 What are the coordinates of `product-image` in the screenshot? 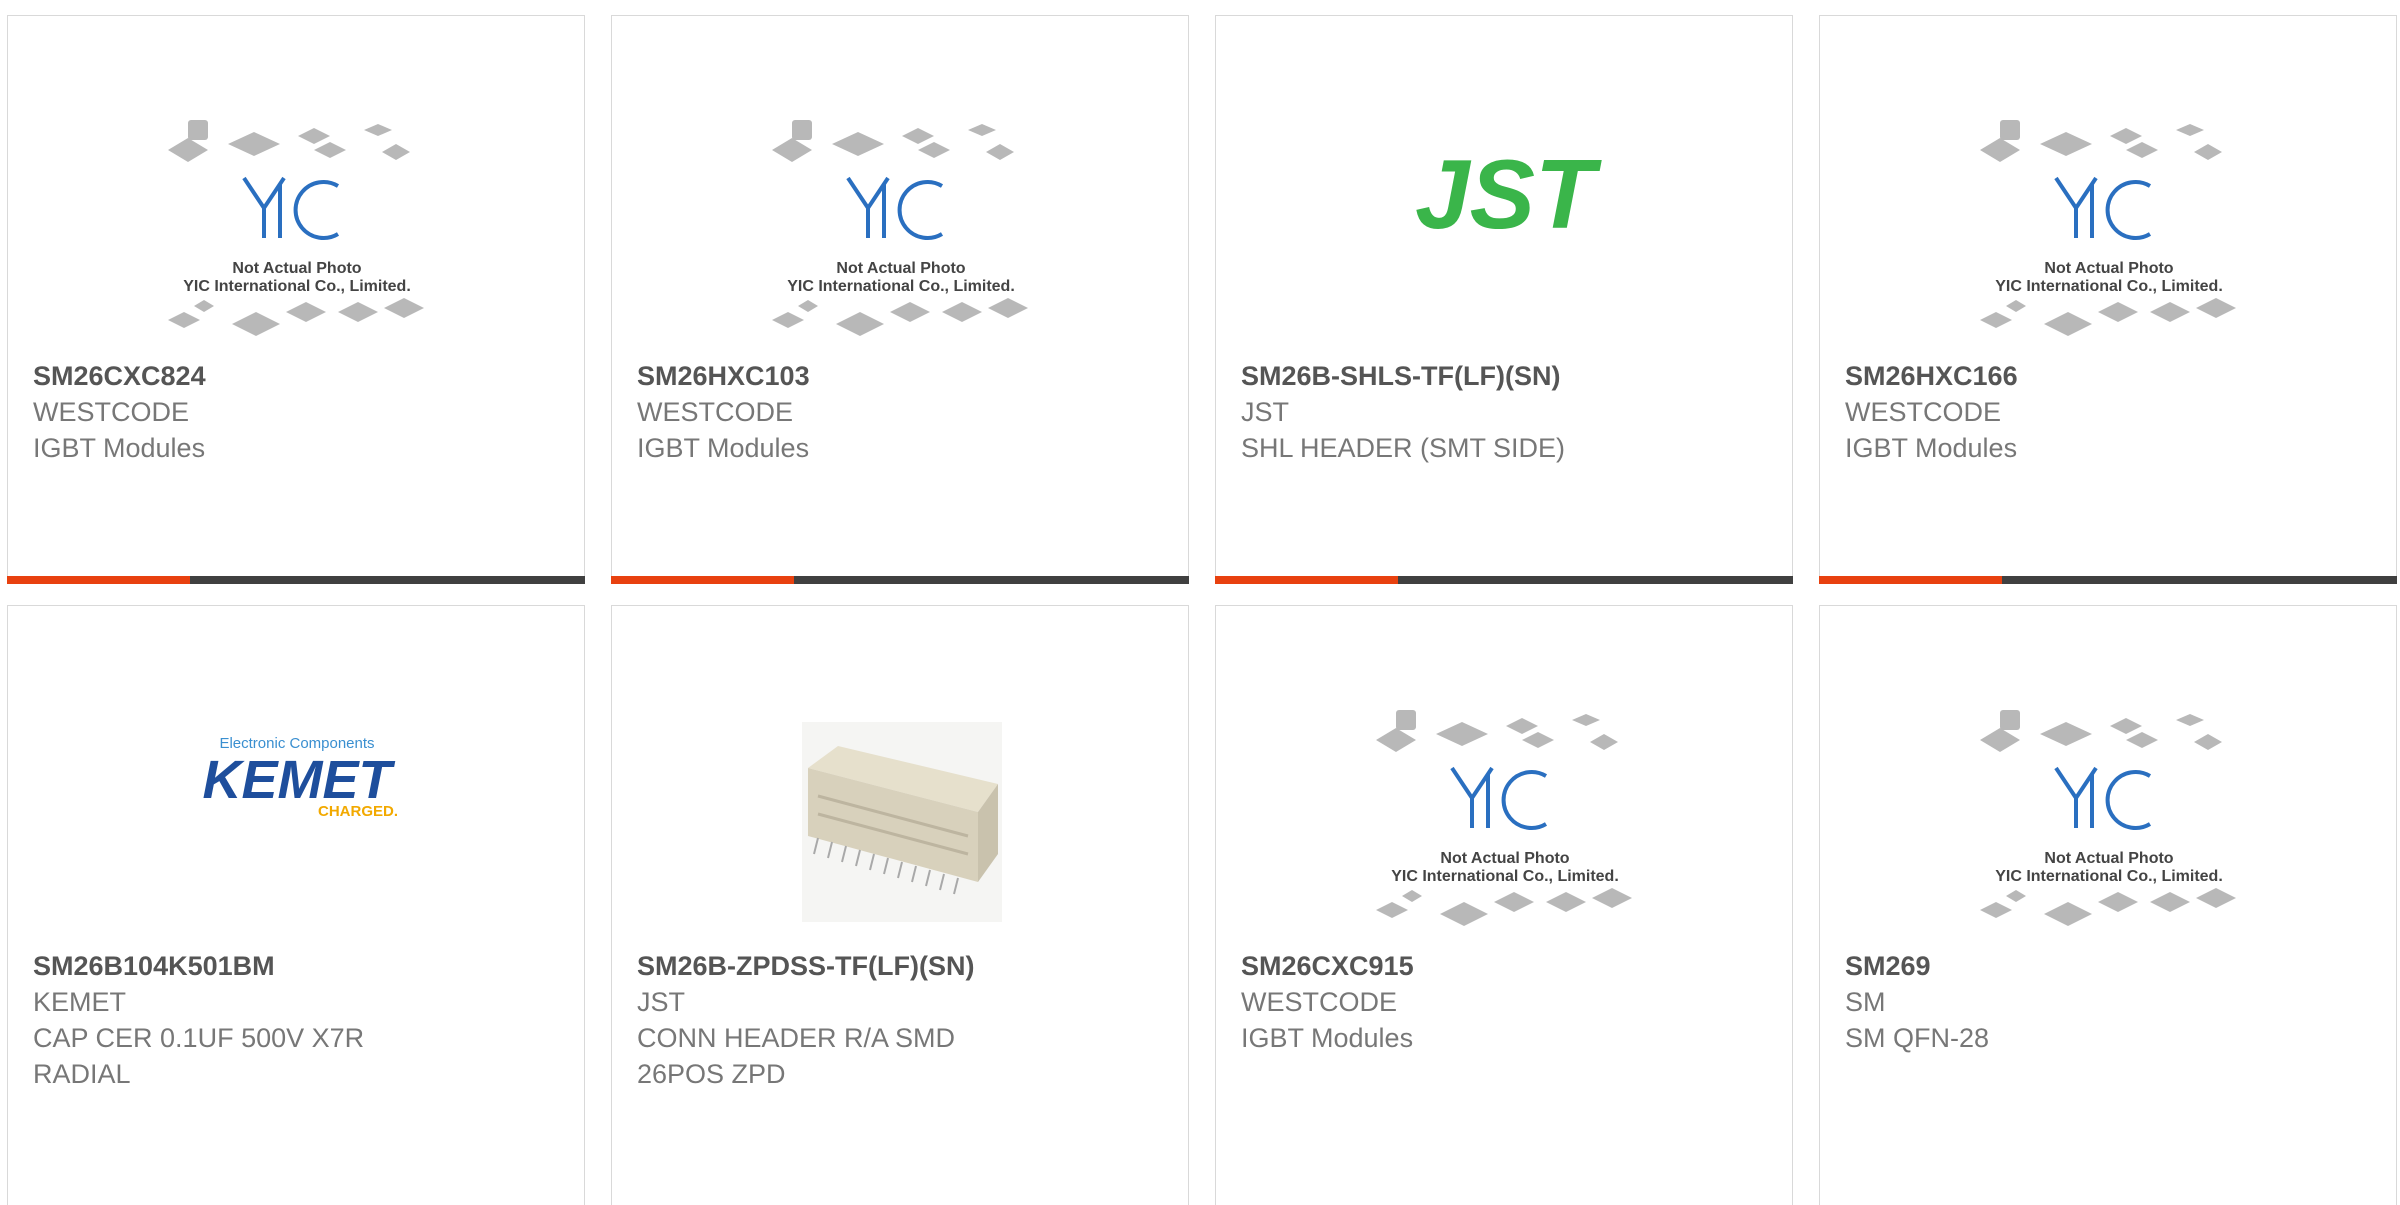 It's located at (900, 811).